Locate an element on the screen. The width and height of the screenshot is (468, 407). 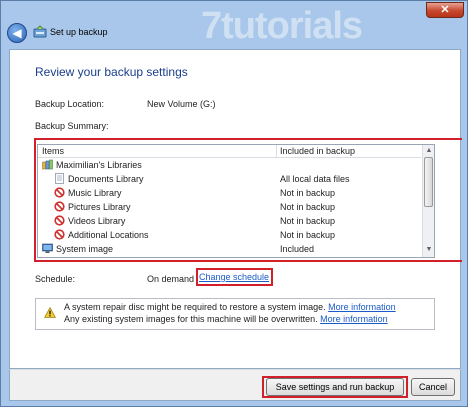
window-title: Set up backup is located at coordinates (79, 32).